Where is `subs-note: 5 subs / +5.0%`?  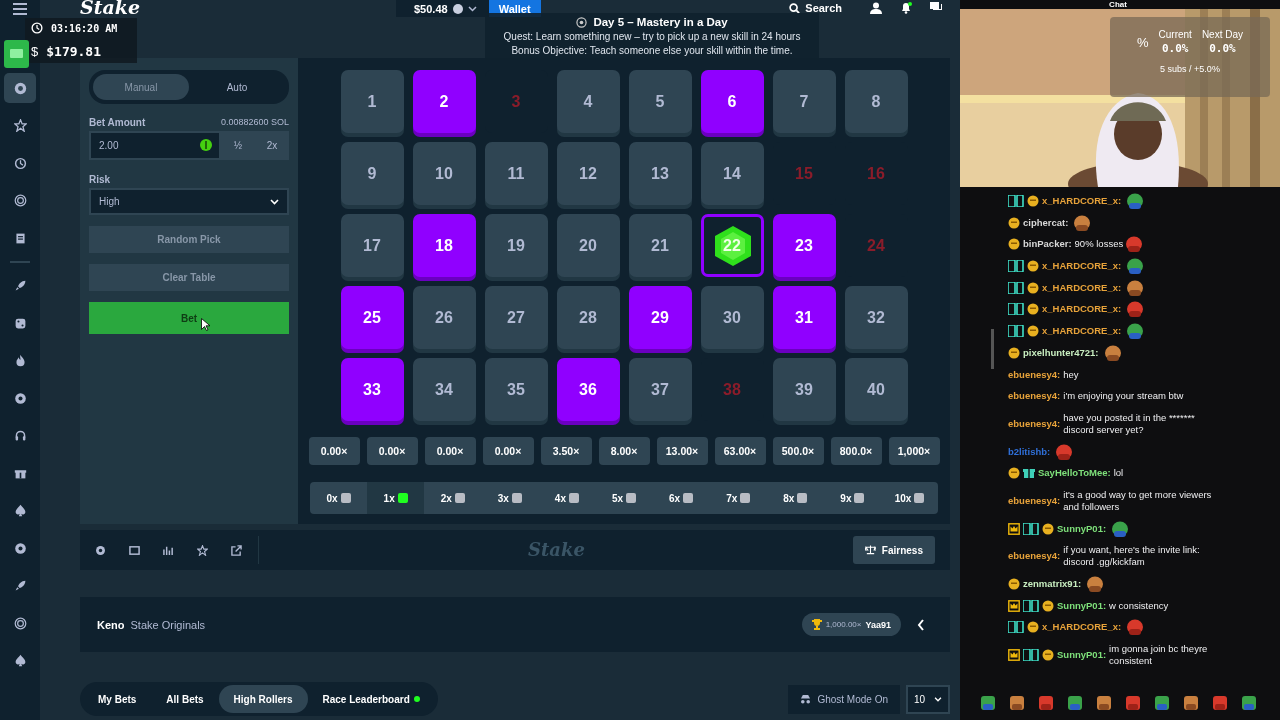 subs-note: 5 subs / +5.0% is located at coordinates (1190, 69).